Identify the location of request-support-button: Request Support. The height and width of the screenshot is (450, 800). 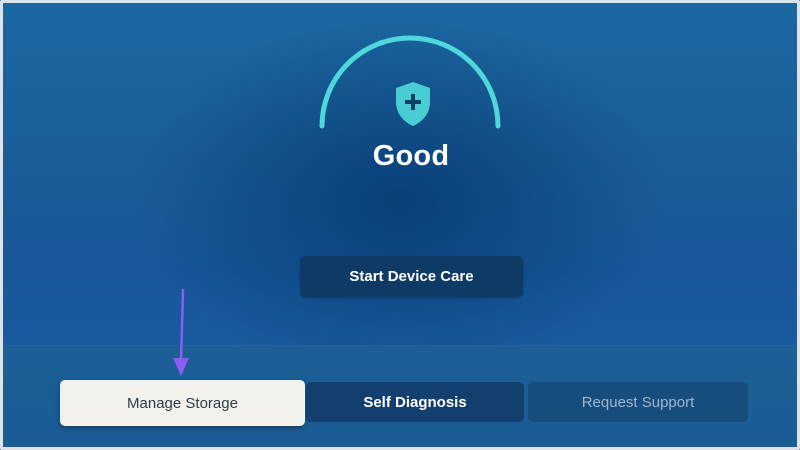
(638, 402).